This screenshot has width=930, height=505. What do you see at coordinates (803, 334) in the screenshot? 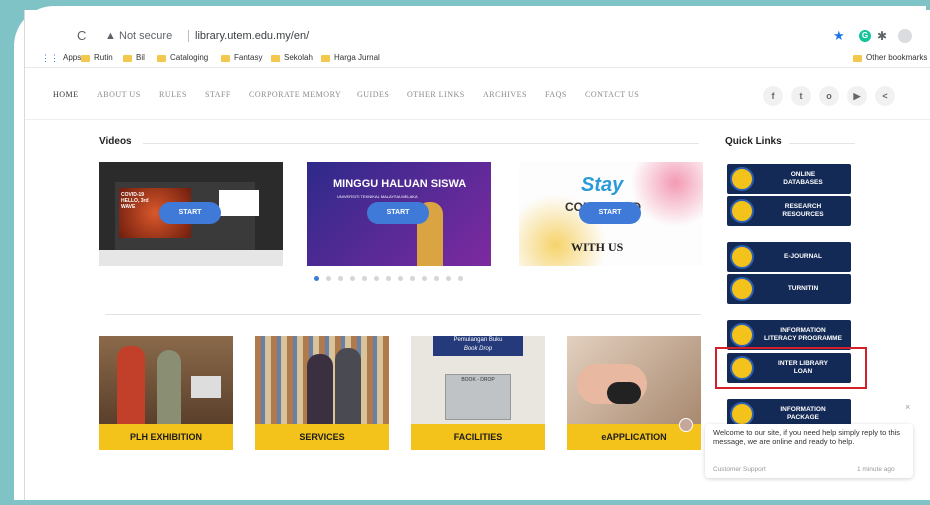
I see `quicklink-label: INFORMATION LITERACY PROGRAMME` at bounding box center [803, 334].